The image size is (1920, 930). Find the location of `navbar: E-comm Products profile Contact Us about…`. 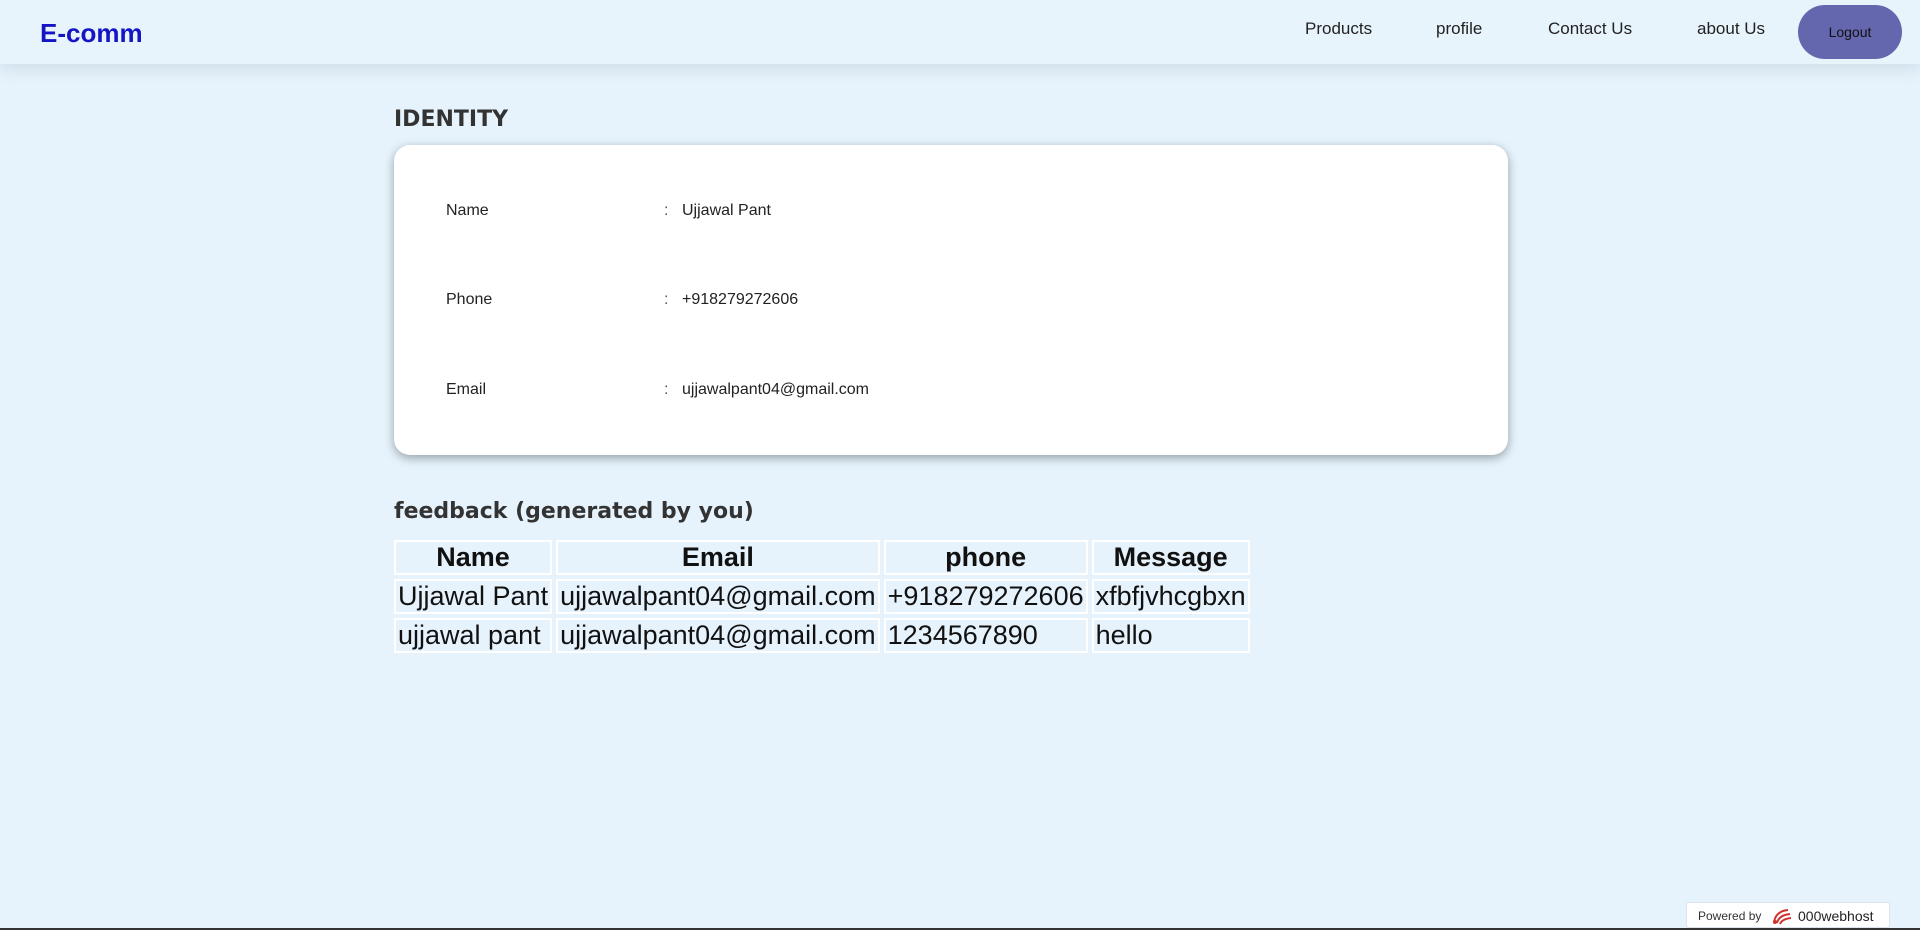

navbar: E-comm Products profile Contact Us about… is located at coordinates (960, 32).